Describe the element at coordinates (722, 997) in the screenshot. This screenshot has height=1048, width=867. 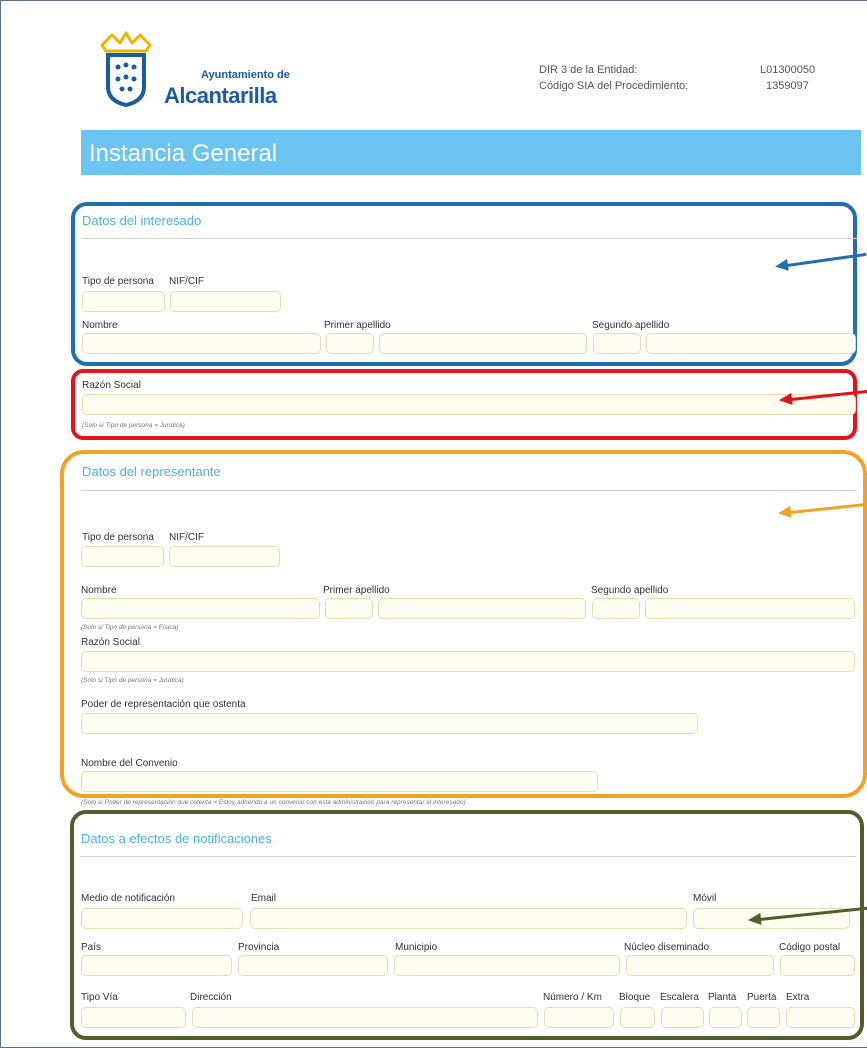
I see `notif-planta-label: Planta` at that location.